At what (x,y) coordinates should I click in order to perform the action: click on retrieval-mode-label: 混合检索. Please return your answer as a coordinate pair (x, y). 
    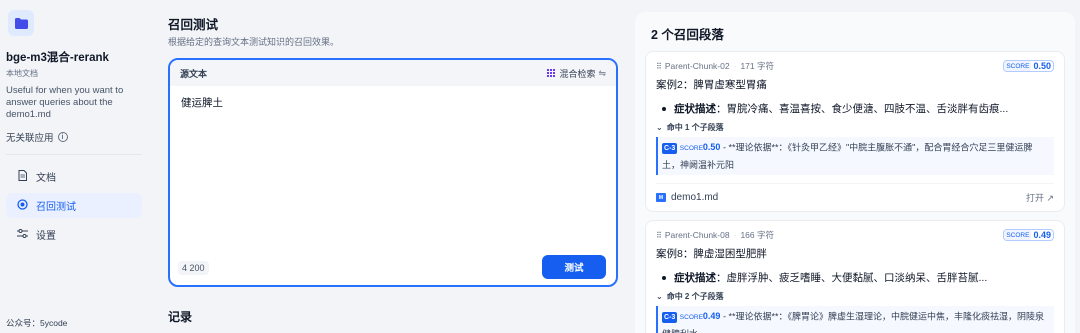
    Looking at the image, I should click on (577, 73).